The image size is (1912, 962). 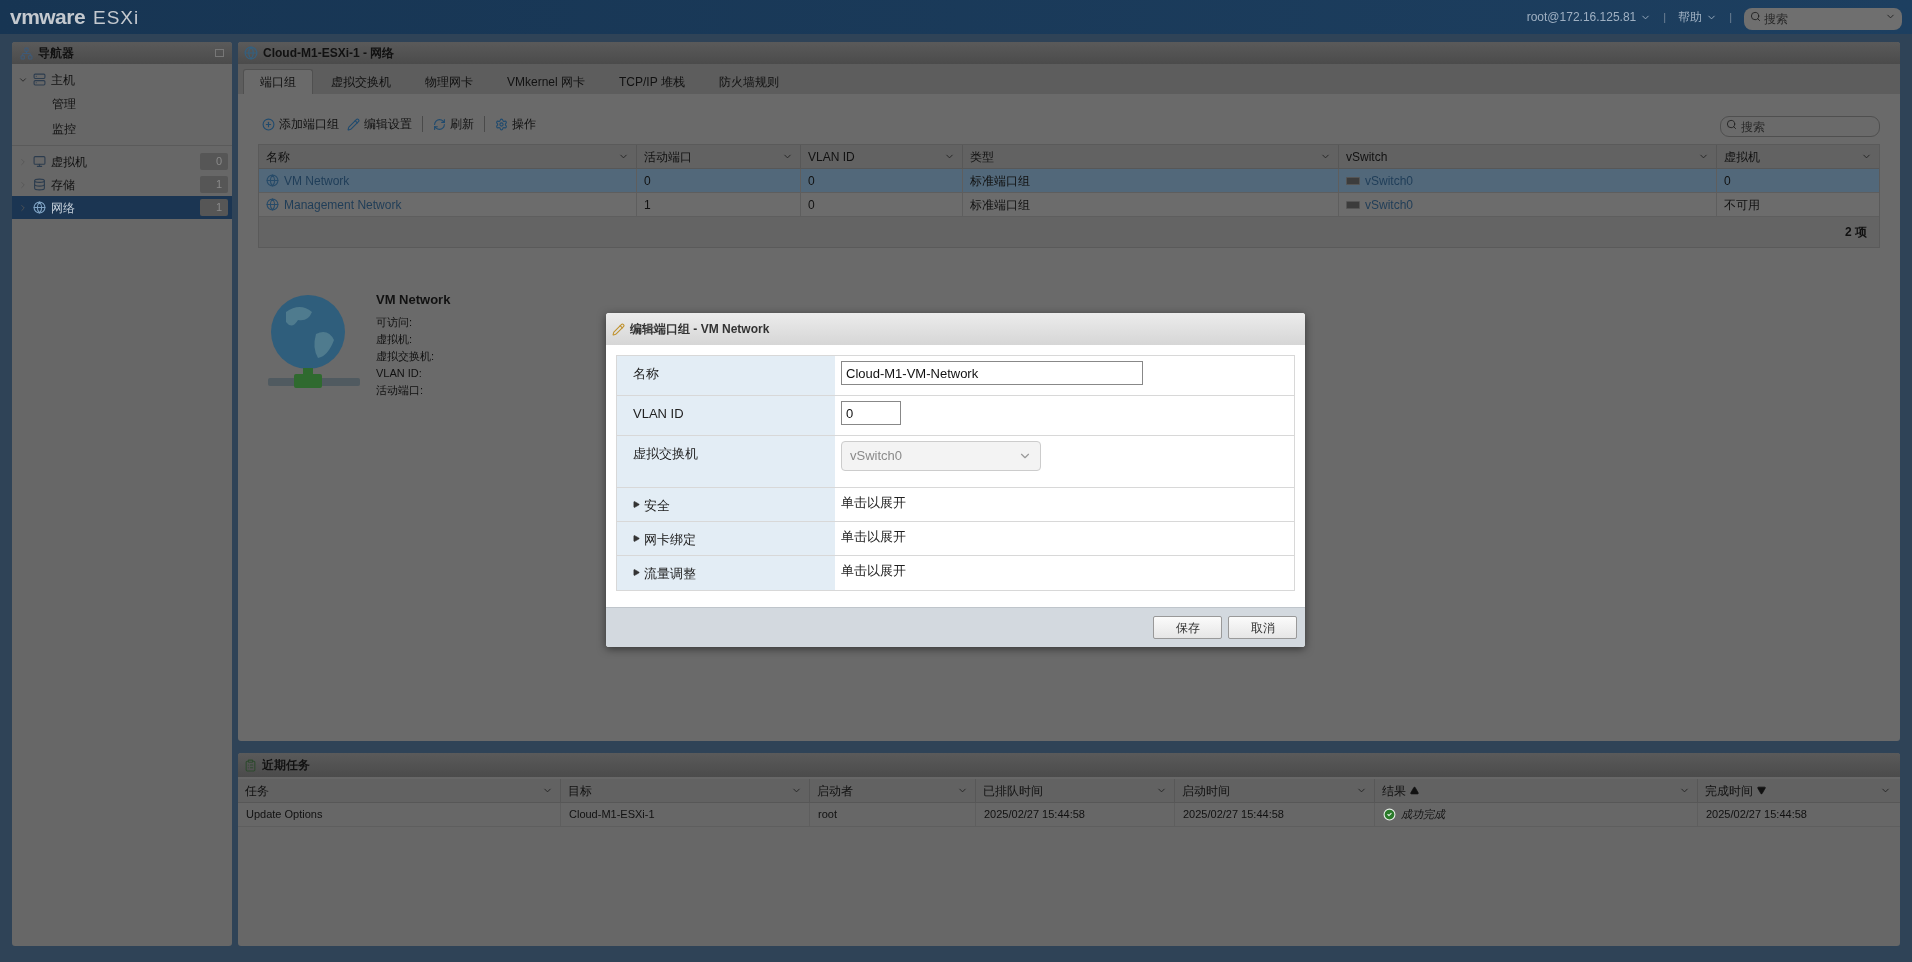 What do you see at coordinates (48, 17) in the screenshot?
I see `logo-brand: vmware` at bounding box center [48, 17].